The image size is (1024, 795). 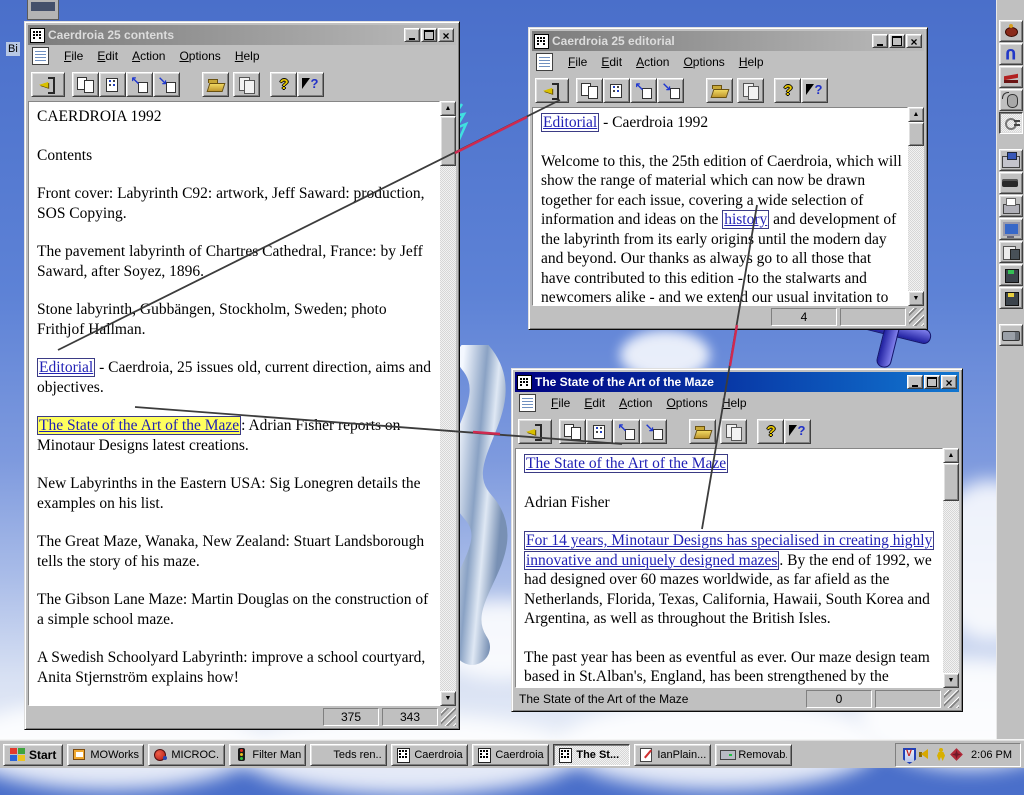 What do you see at coordinates (924, 754) in the screenshot?
I see `volume-tray-icon` at bounding box center [924, 754].